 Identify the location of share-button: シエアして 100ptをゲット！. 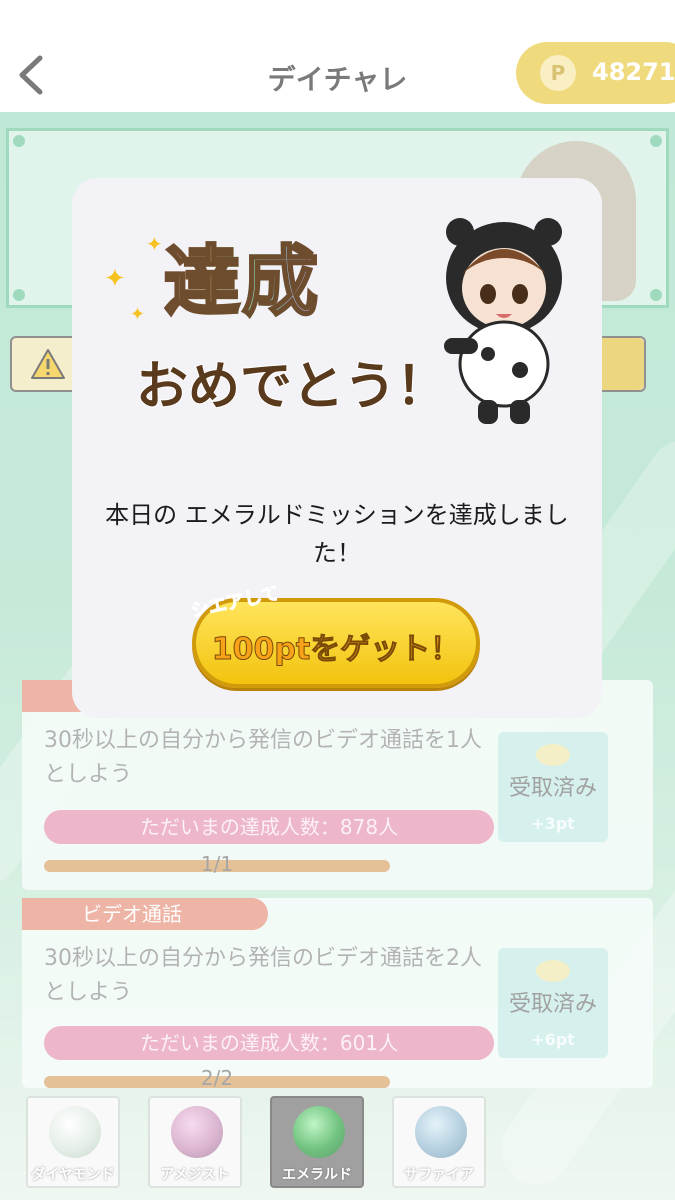
(334, 635).